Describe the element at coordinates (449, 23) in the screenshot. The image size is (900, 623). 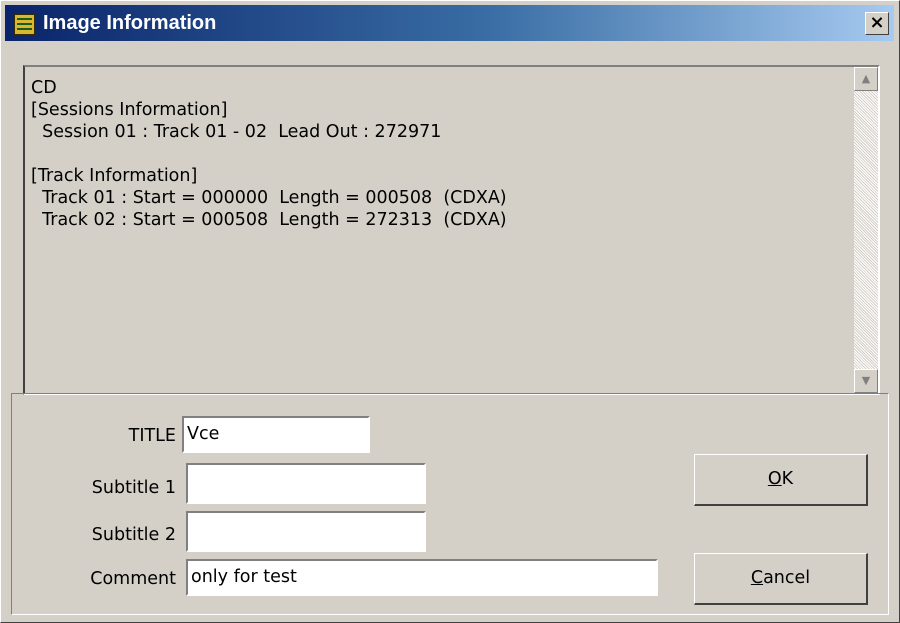
I see `title-bar: Image Information ×` at that location.